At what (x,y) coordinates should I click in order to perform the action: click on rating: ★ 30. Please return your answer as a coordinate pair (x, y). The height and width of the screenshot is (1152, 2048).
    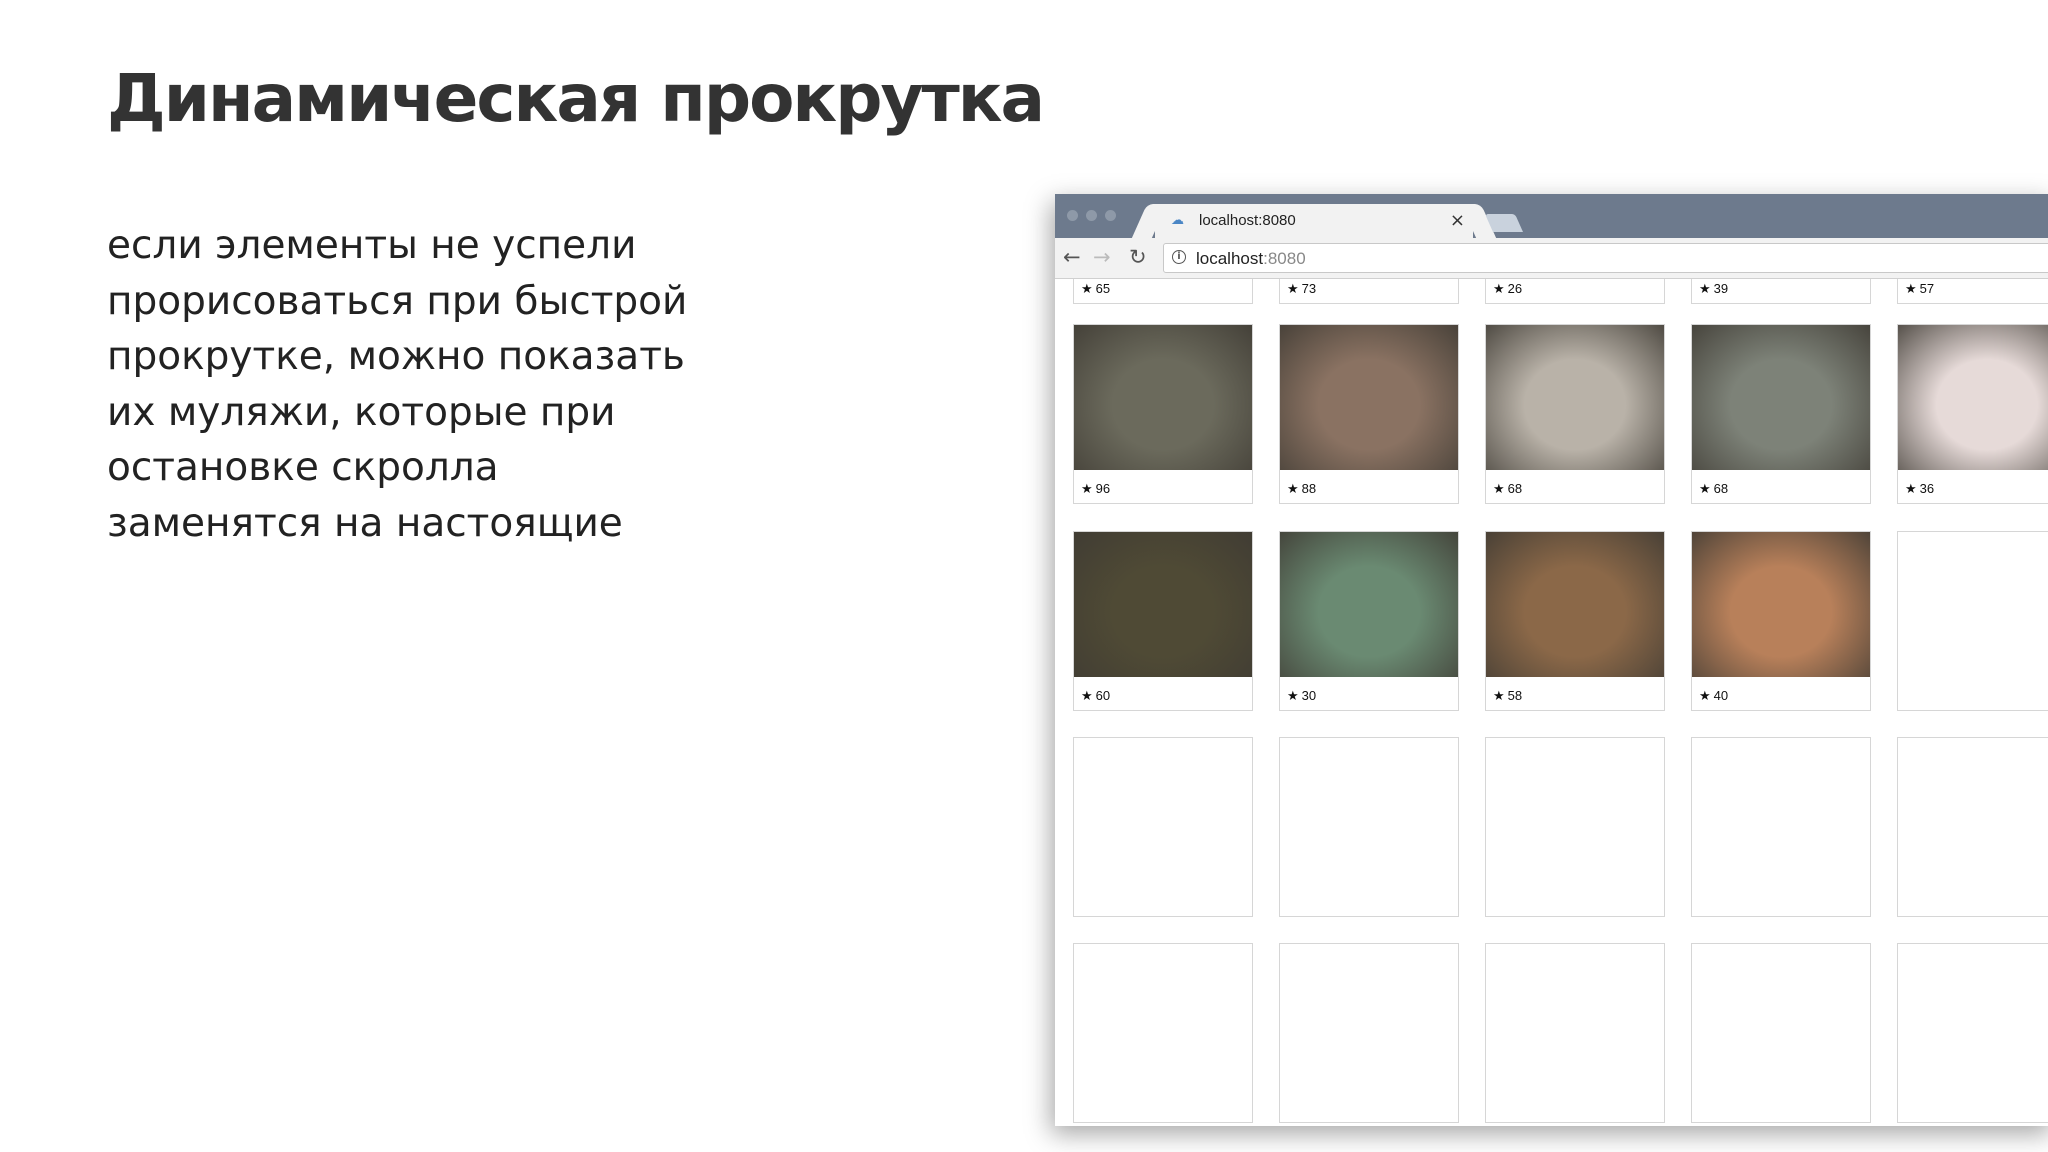
    Looking at the image, I should click on (1301, 696).